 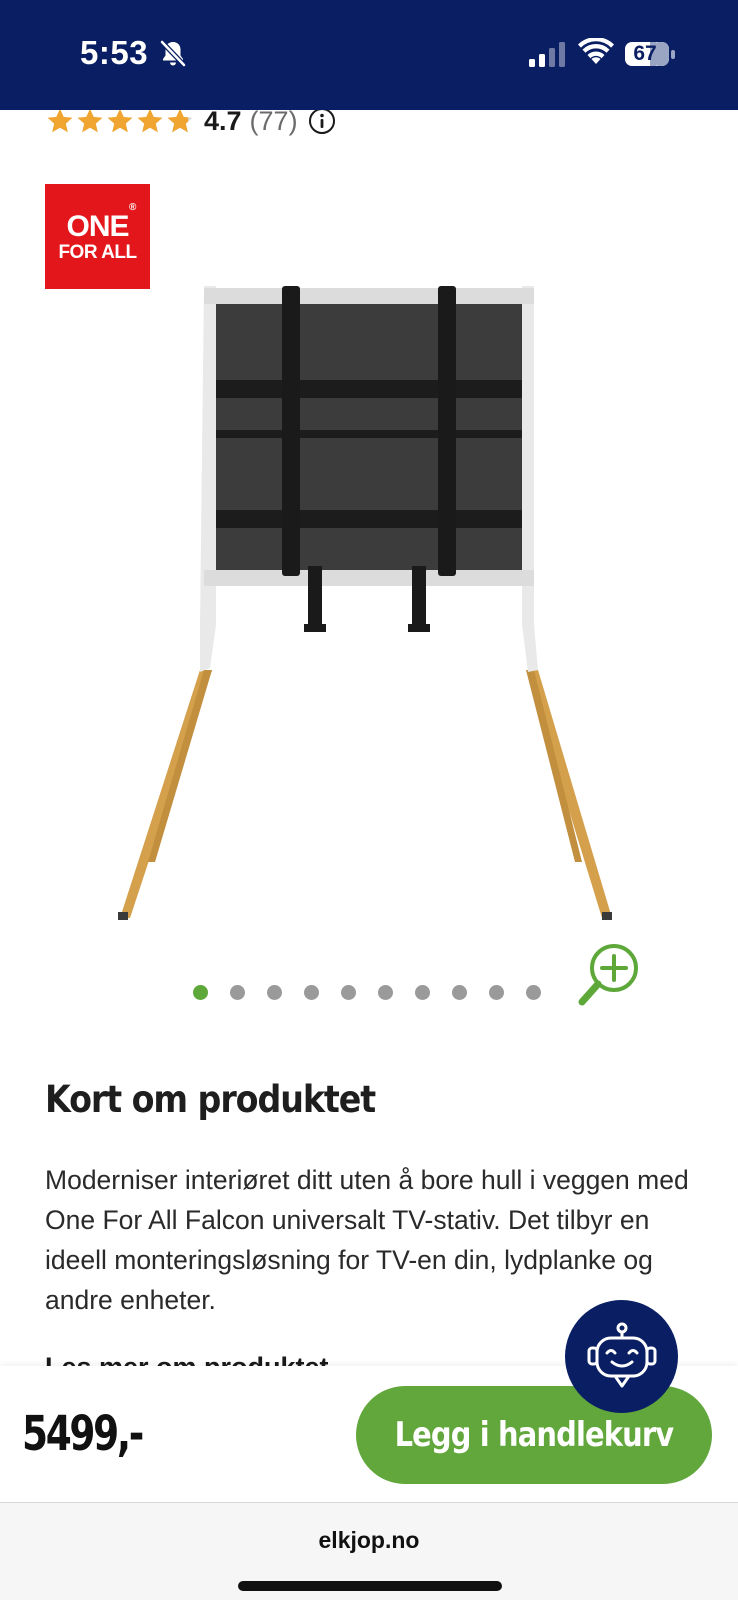 I want to click on add-to-cart-label: Legg i handlekurv, so click(x=534, y=1435).